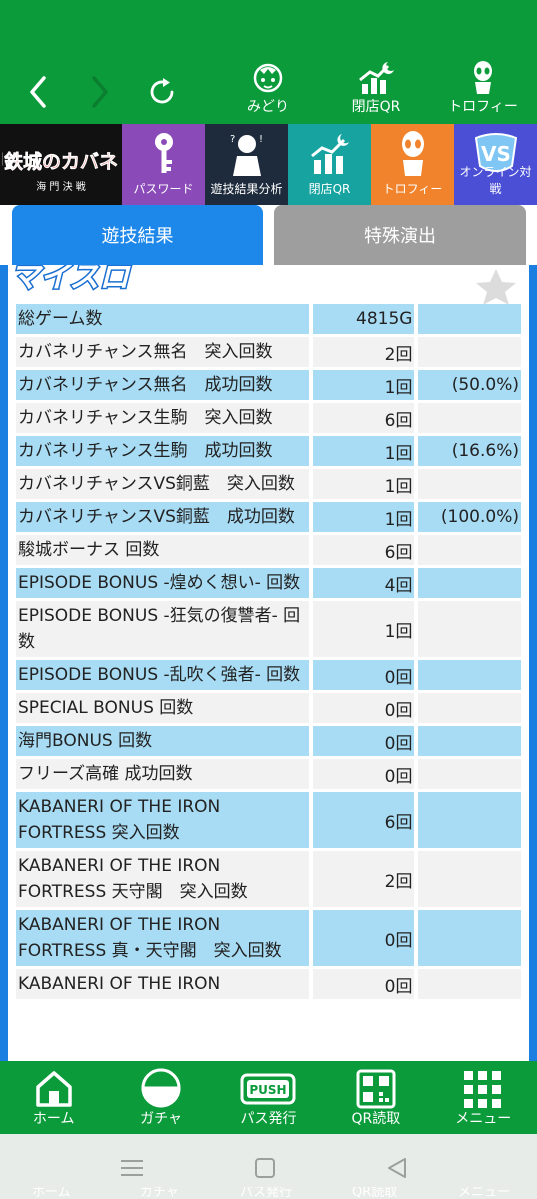 The image size is (537, 1199). I want to click on table-row: カバネリチャンスVS銅藍 突入回数 1回, so click(268, 484).